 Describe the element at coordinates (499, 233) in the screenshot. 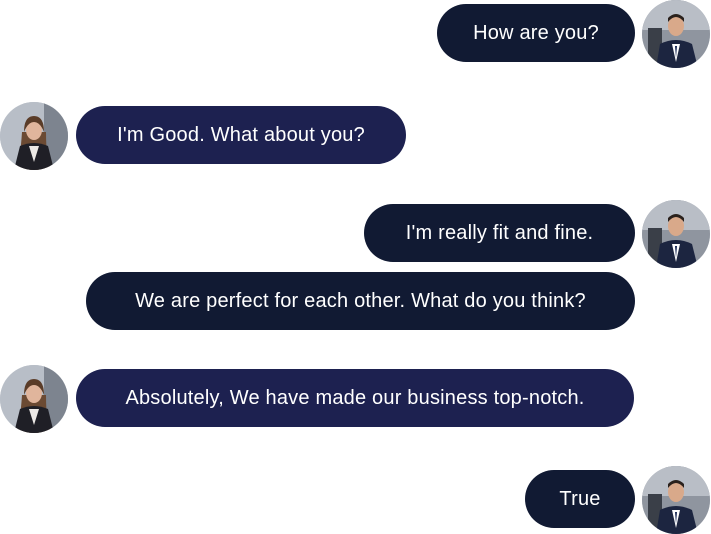

I see `message-bubble-sent: I'm really fit and fine.` at that location.